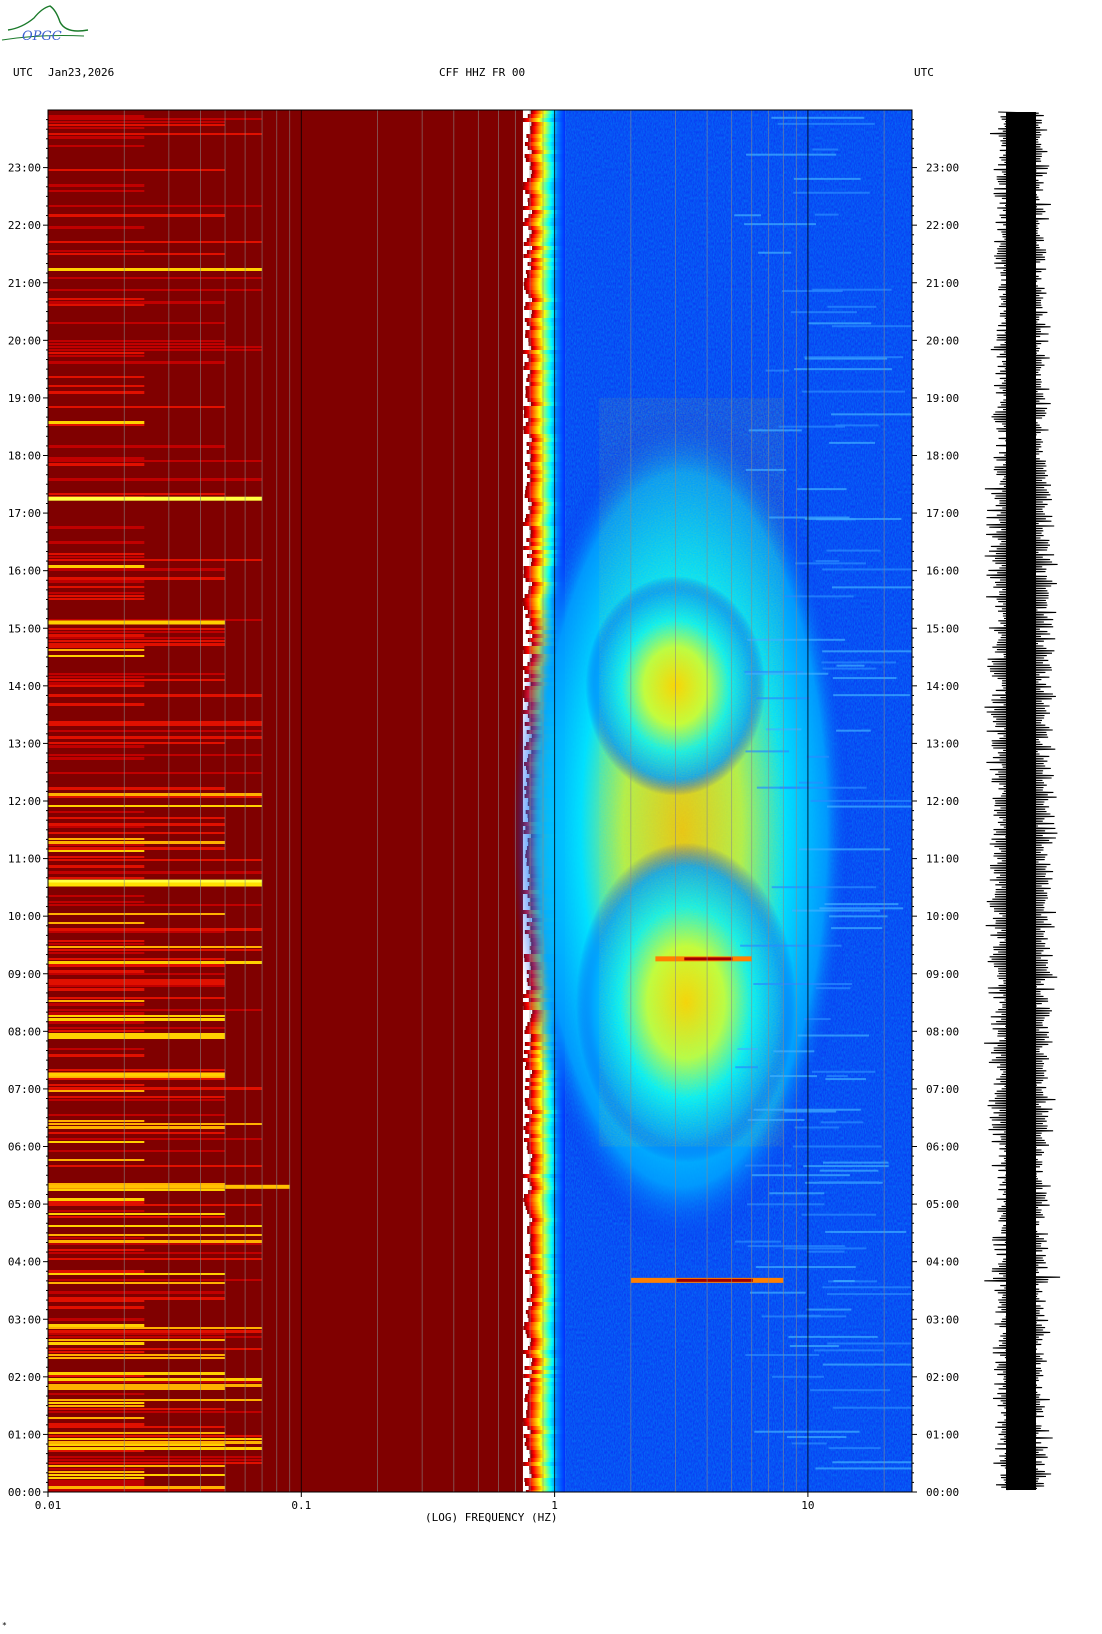 The height and width of the screenshot is (1634, 1102). I want to click on y-tick-label-left: 23:00, so click(24, 168).